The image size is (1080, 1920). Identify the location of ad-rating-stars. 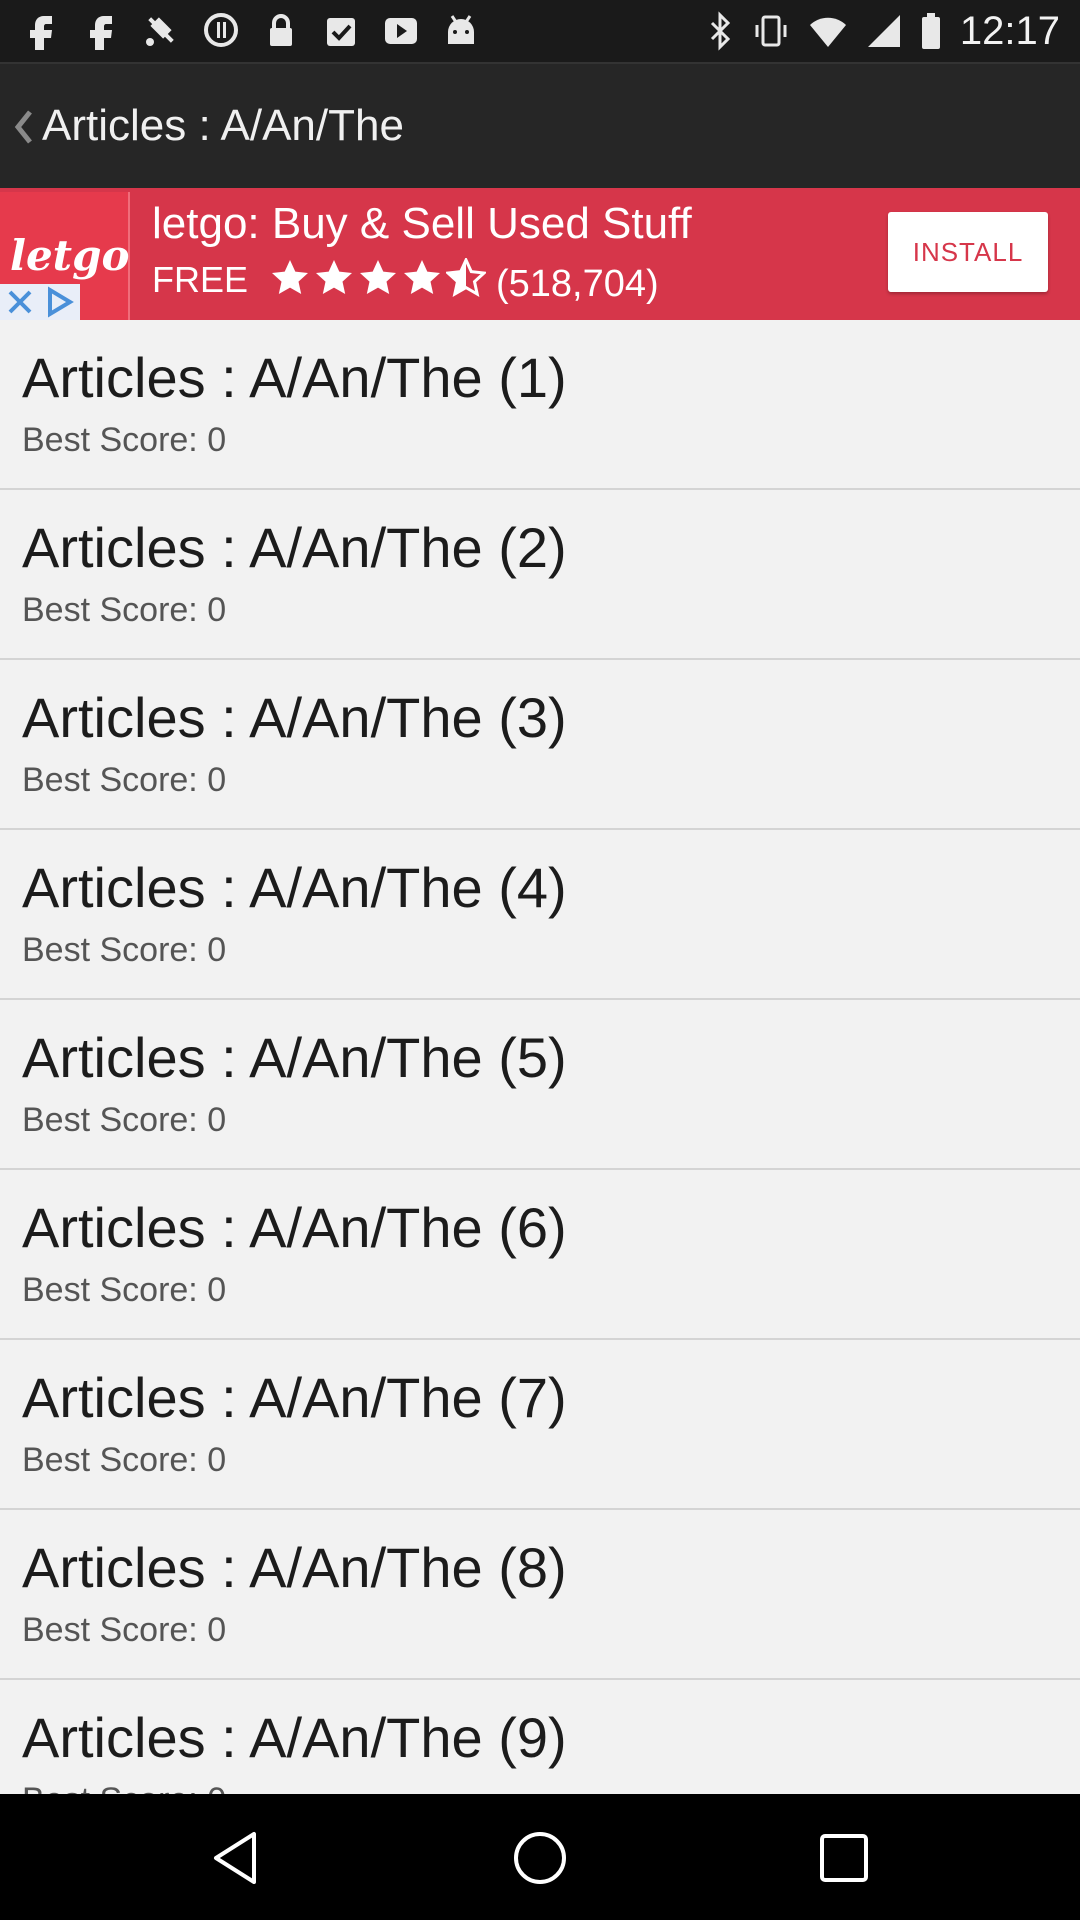
(378, 278).